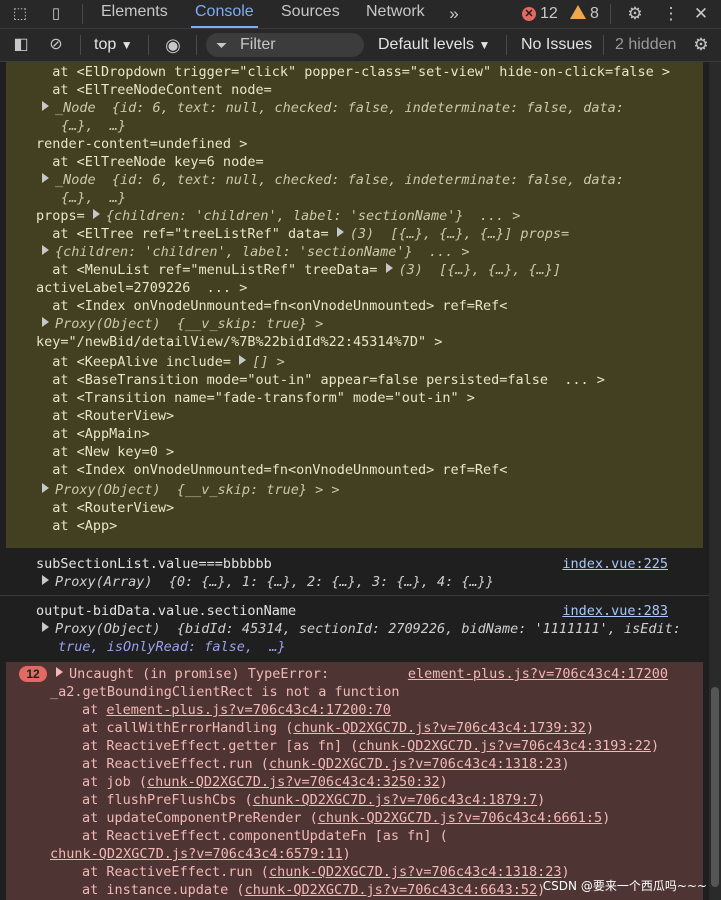  I want to click on warning-icon, so click(578, 12).